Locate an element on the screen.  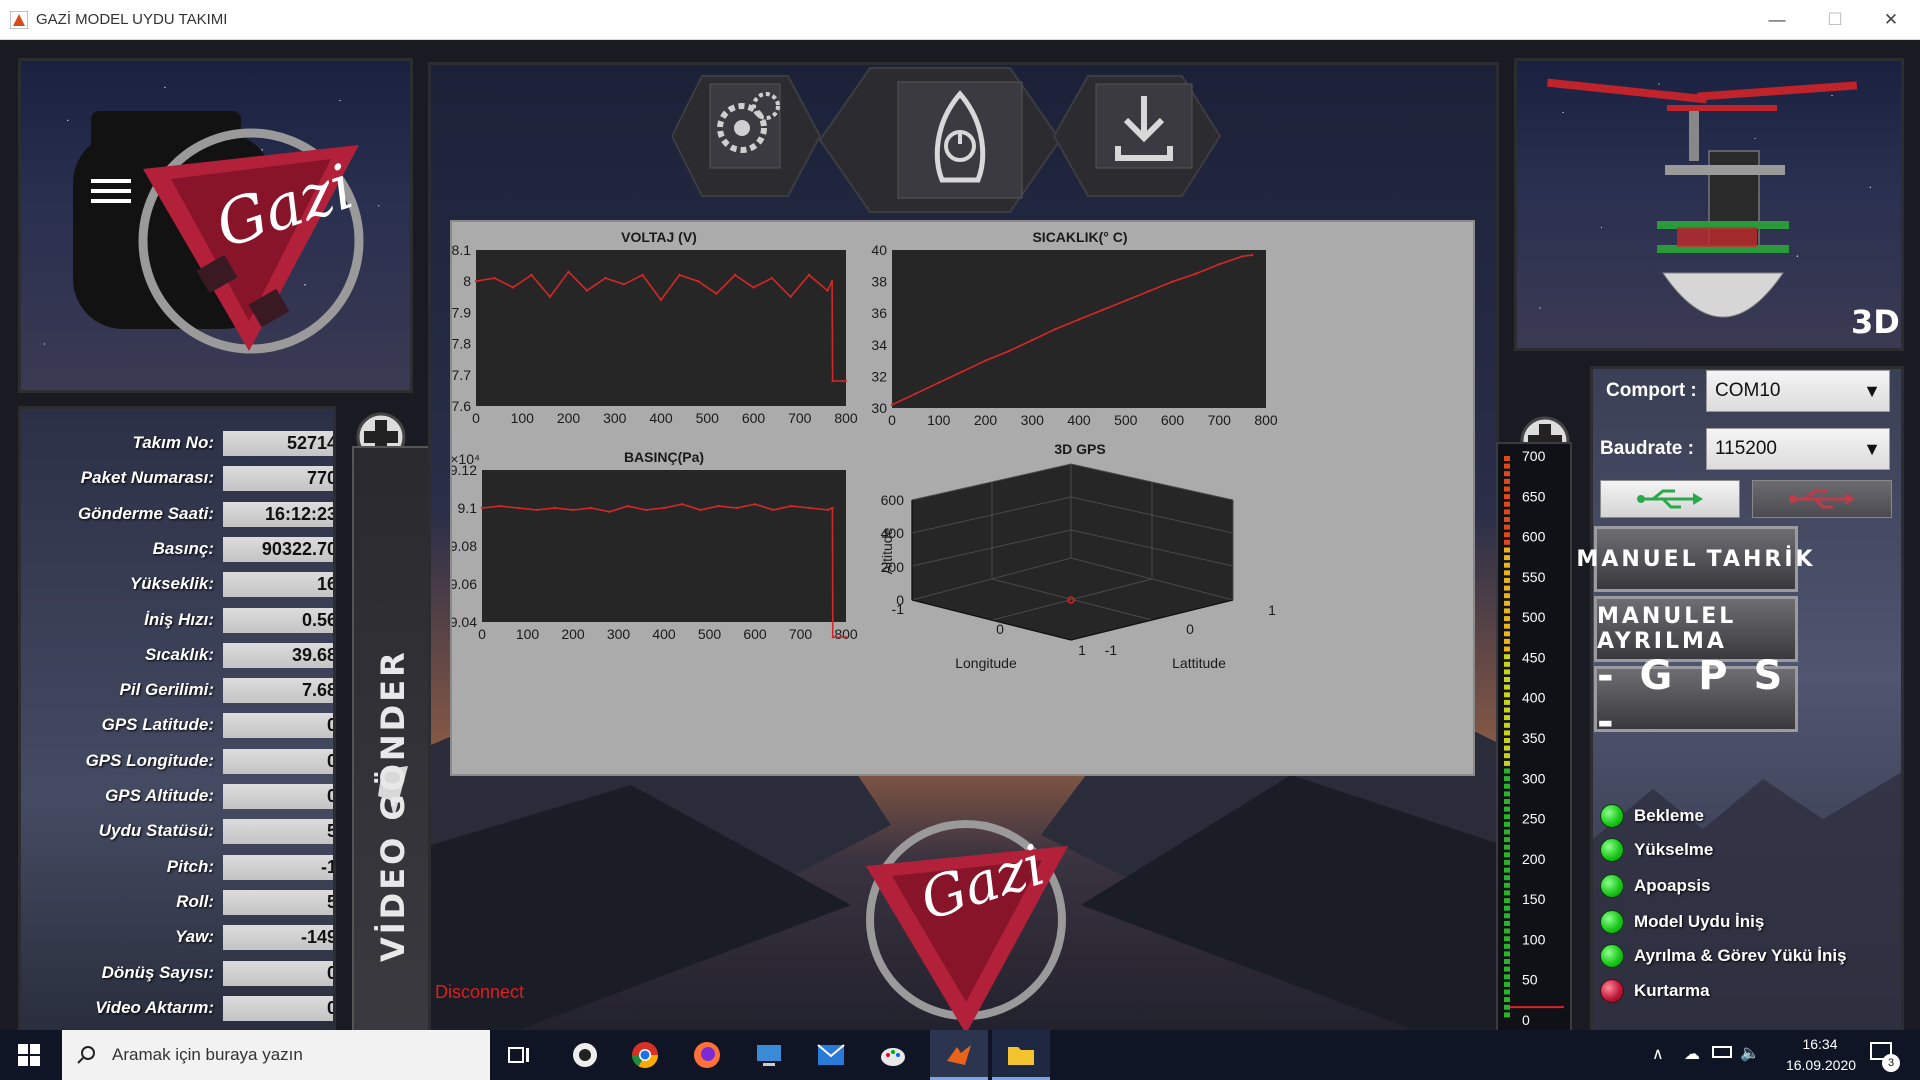
gauge-tick-label: 100 is located at coordinates (1534, 939).